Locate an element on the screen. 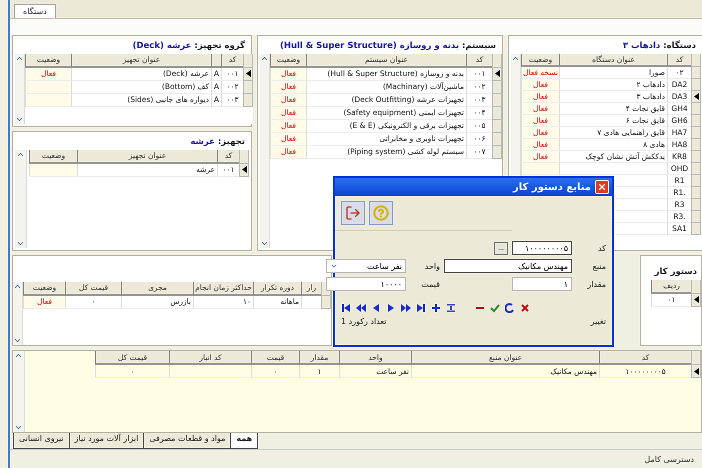  input-field: ۱۰۰۰۰۰۰۰۰۵ is located at coordinates (542, 248).